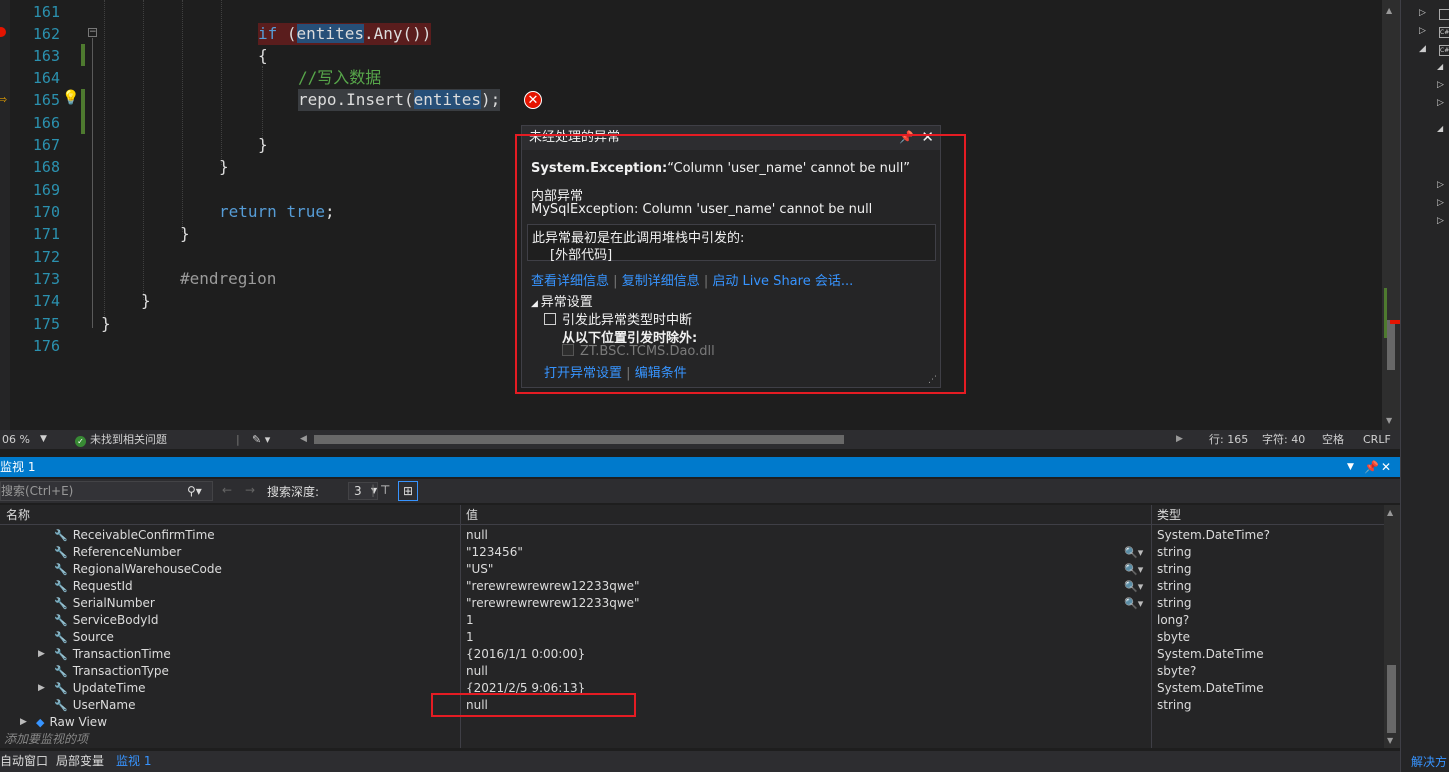 The height and width of the screenshot is (772, 1449). Describe the element at coordinates (16, 439) in the screenshot. I see `zoom-level: 06 %` at that location.